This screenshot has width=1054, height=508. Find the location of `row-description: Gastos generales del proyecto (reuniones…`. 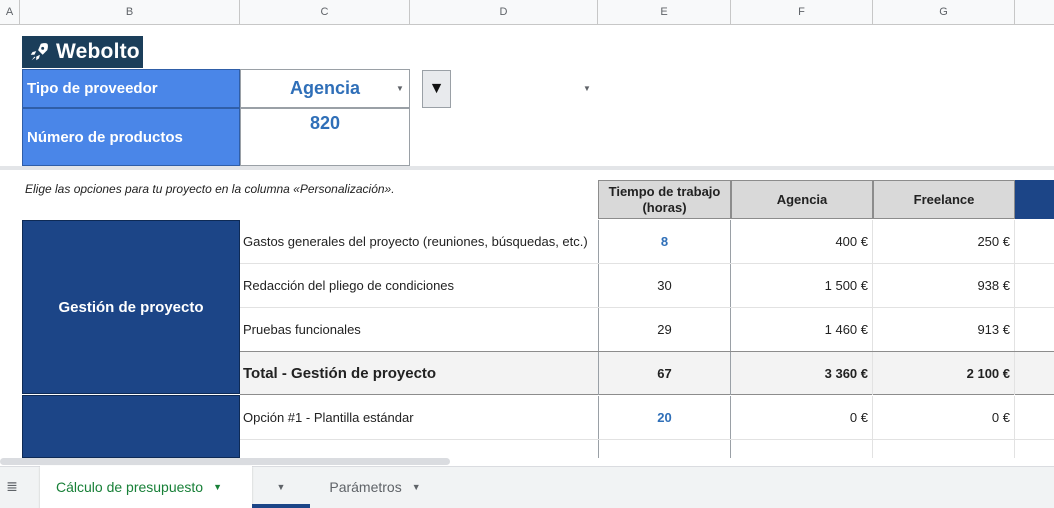

row-description: Gastos generales del proyecto (reuniones… is located at coordinates (415, 241).